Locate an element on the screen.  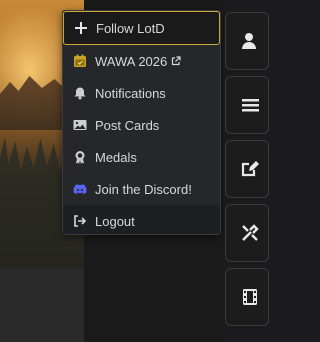
bars-icon is located at coordinates (247, 105).